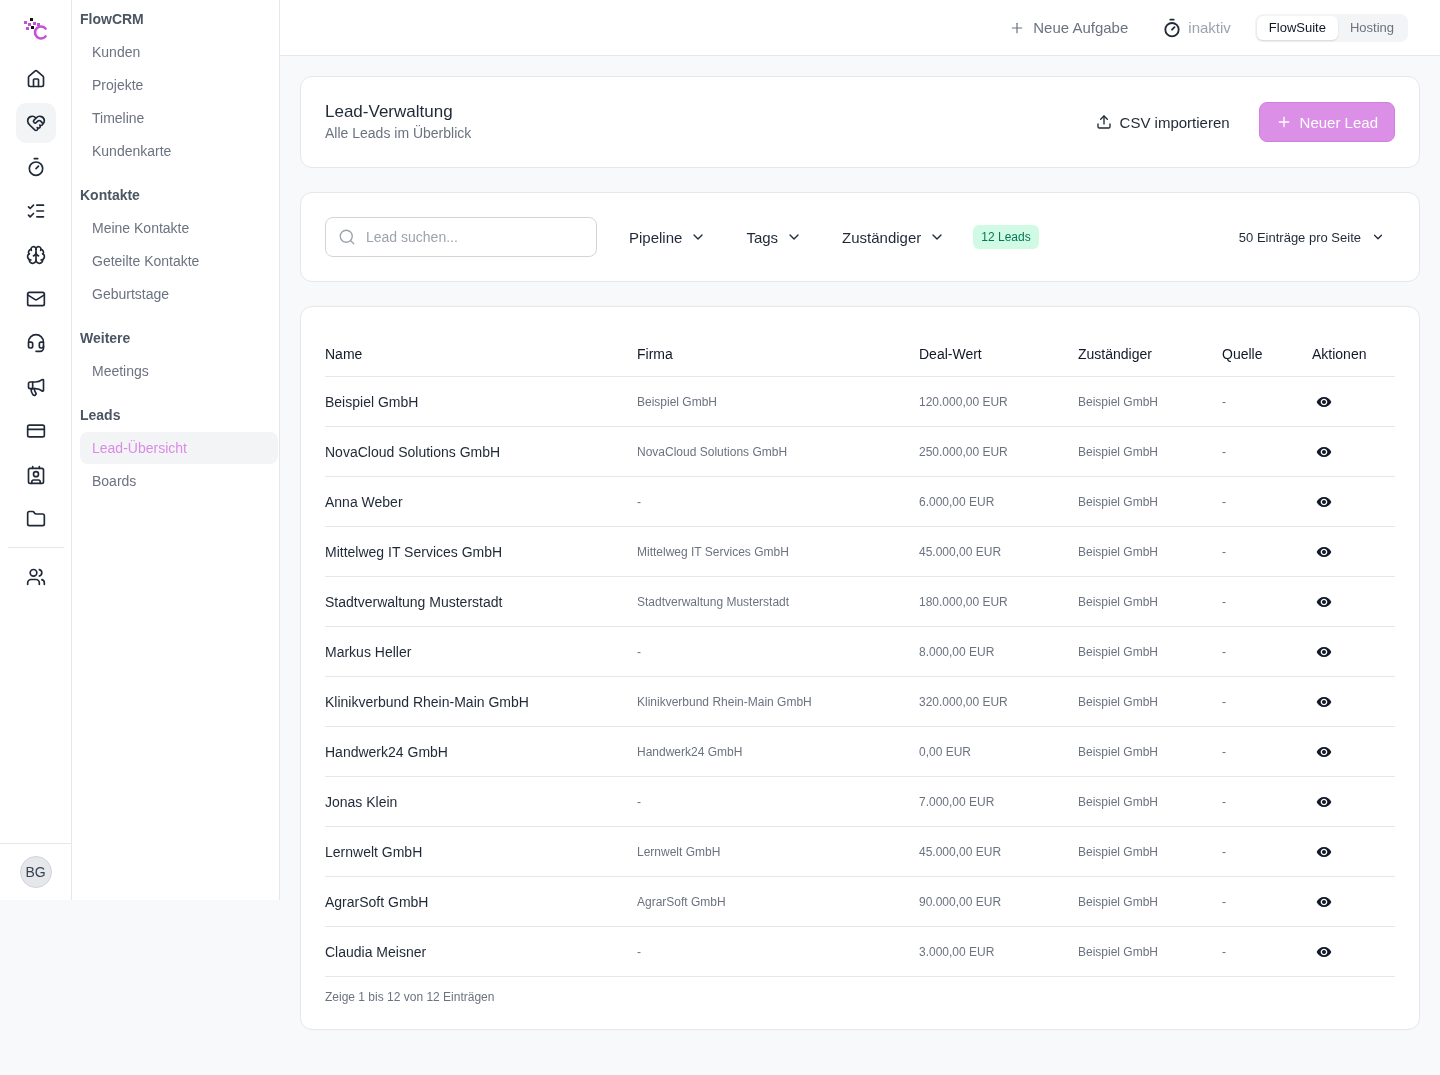  Describe the element at coordinates (1006, 237) in the screenshot. I see `lead-count-badge: 12 Leads` at that location.